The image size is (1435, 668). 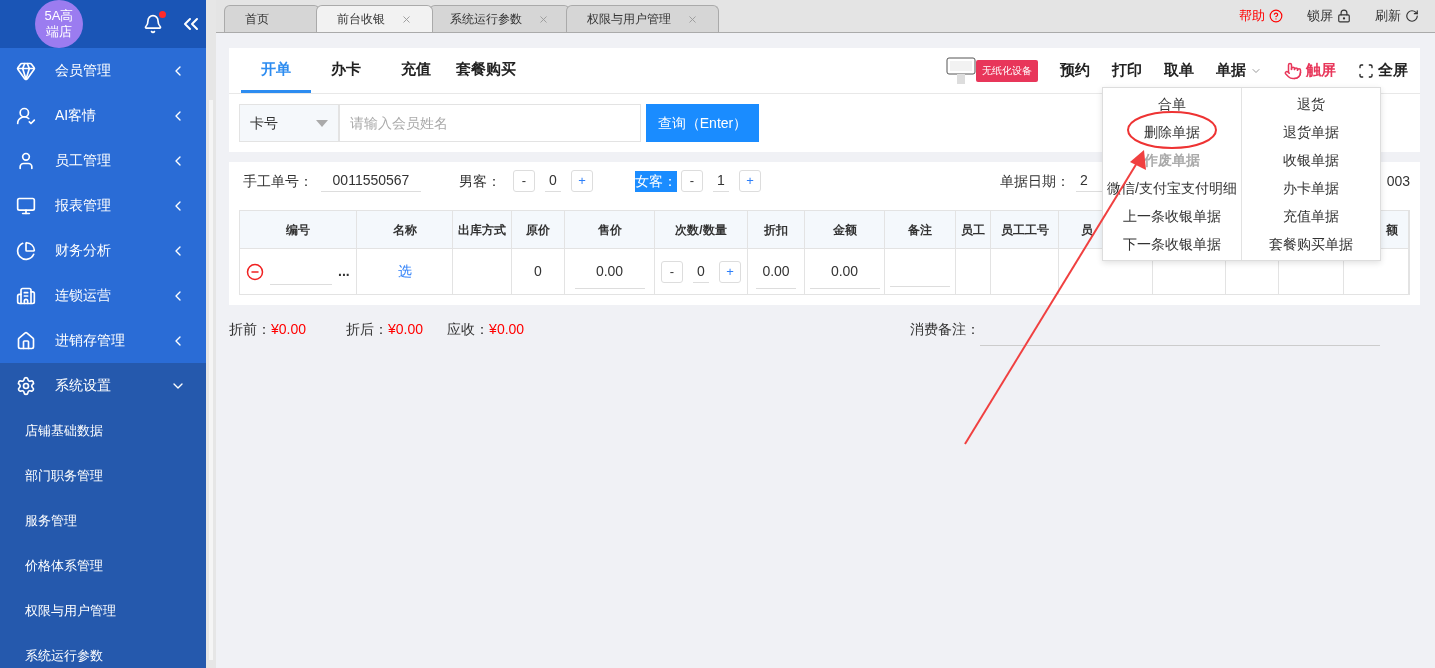 I want to click on menu-item: 合单, so click(x=1172, y=104).